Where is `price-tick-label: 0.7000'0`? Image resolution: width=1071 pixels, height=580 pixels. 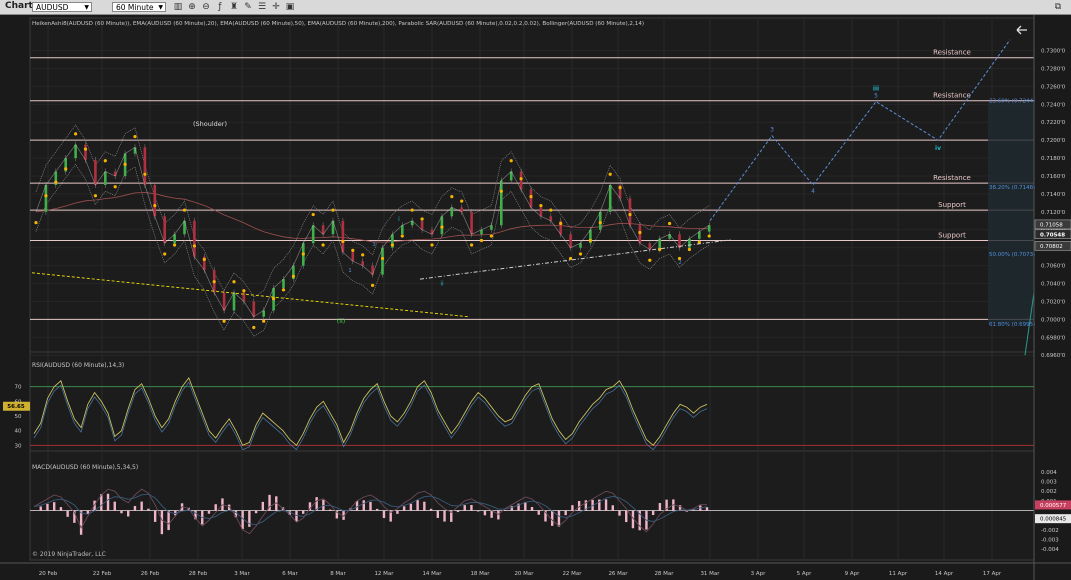
price-tick-label: 0.7000'0 is located at coordinates (1053, 320).